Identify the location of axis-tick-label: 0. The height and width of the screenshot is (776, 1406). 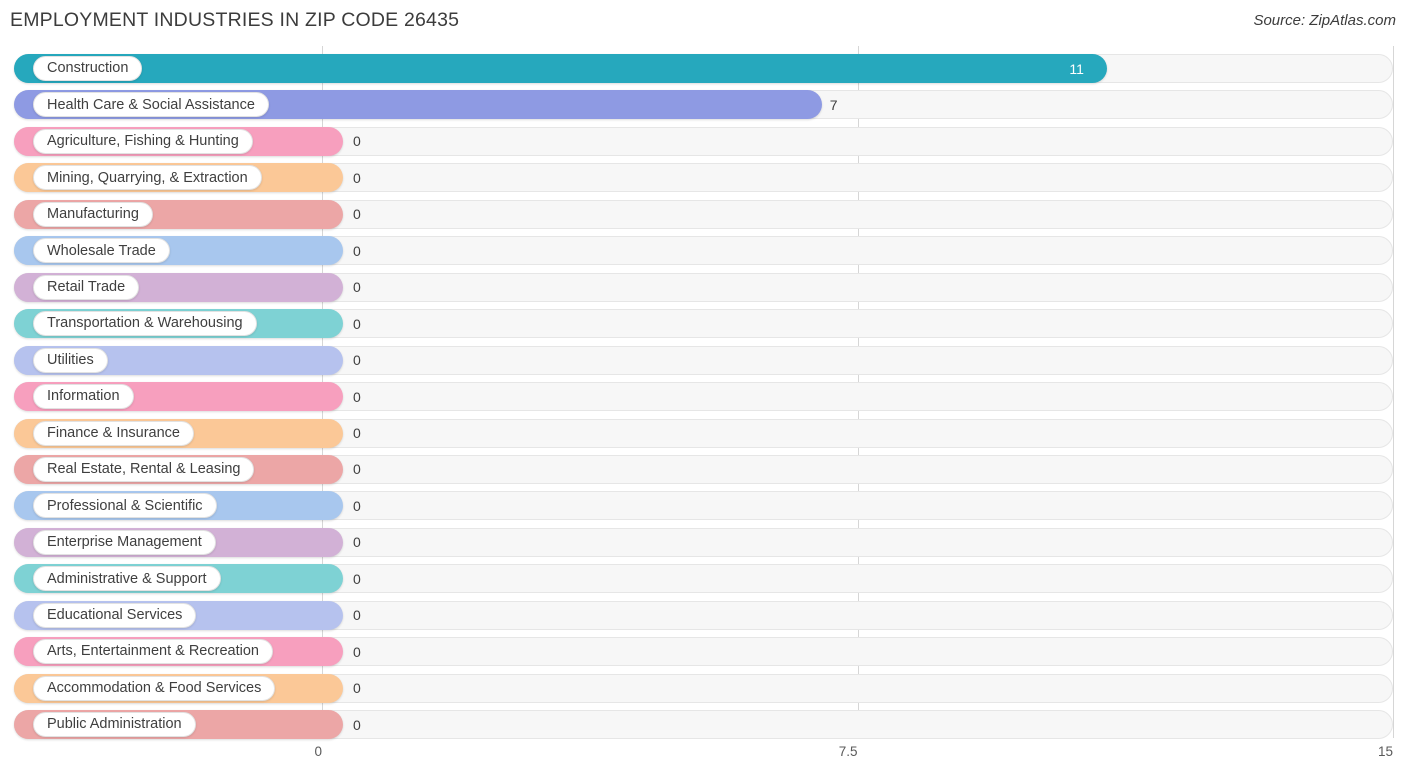
(318, 751).